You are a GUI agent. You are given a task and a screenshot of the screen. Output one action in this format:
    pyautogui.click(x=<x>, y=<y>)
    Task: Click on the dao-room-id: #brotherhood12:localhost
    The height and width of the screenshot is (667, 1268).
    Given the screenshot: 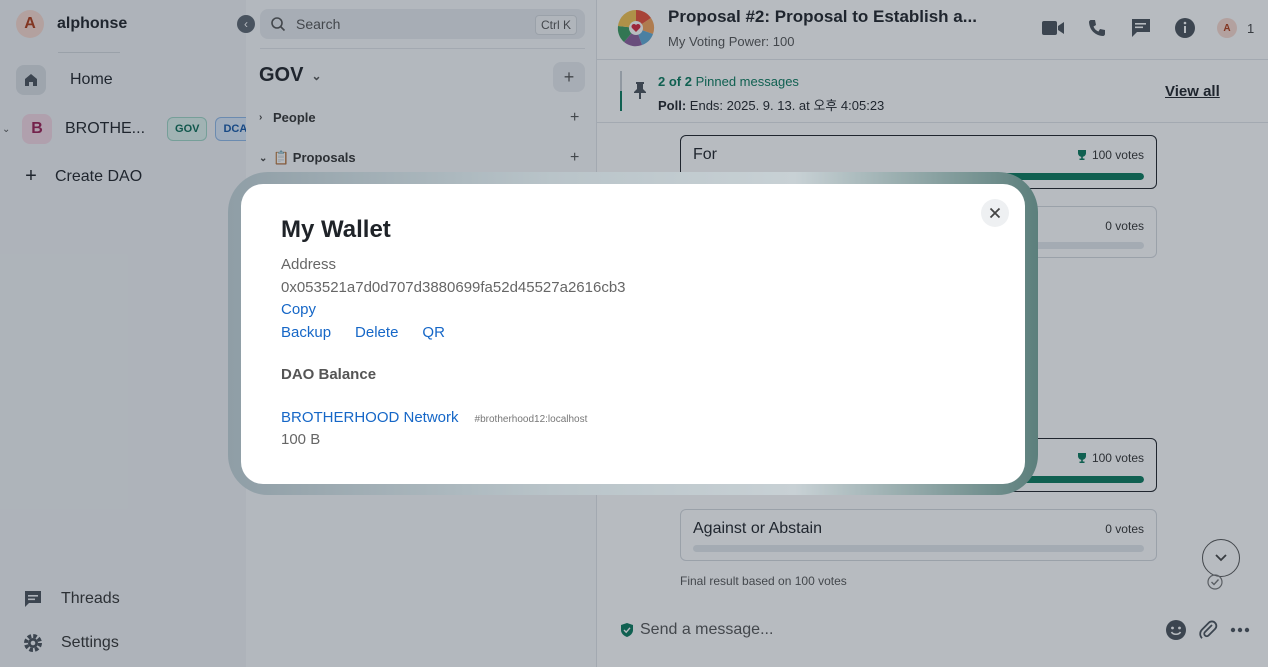 What is the action you would take?
    pyautogui.click(x=531, y=419)
    